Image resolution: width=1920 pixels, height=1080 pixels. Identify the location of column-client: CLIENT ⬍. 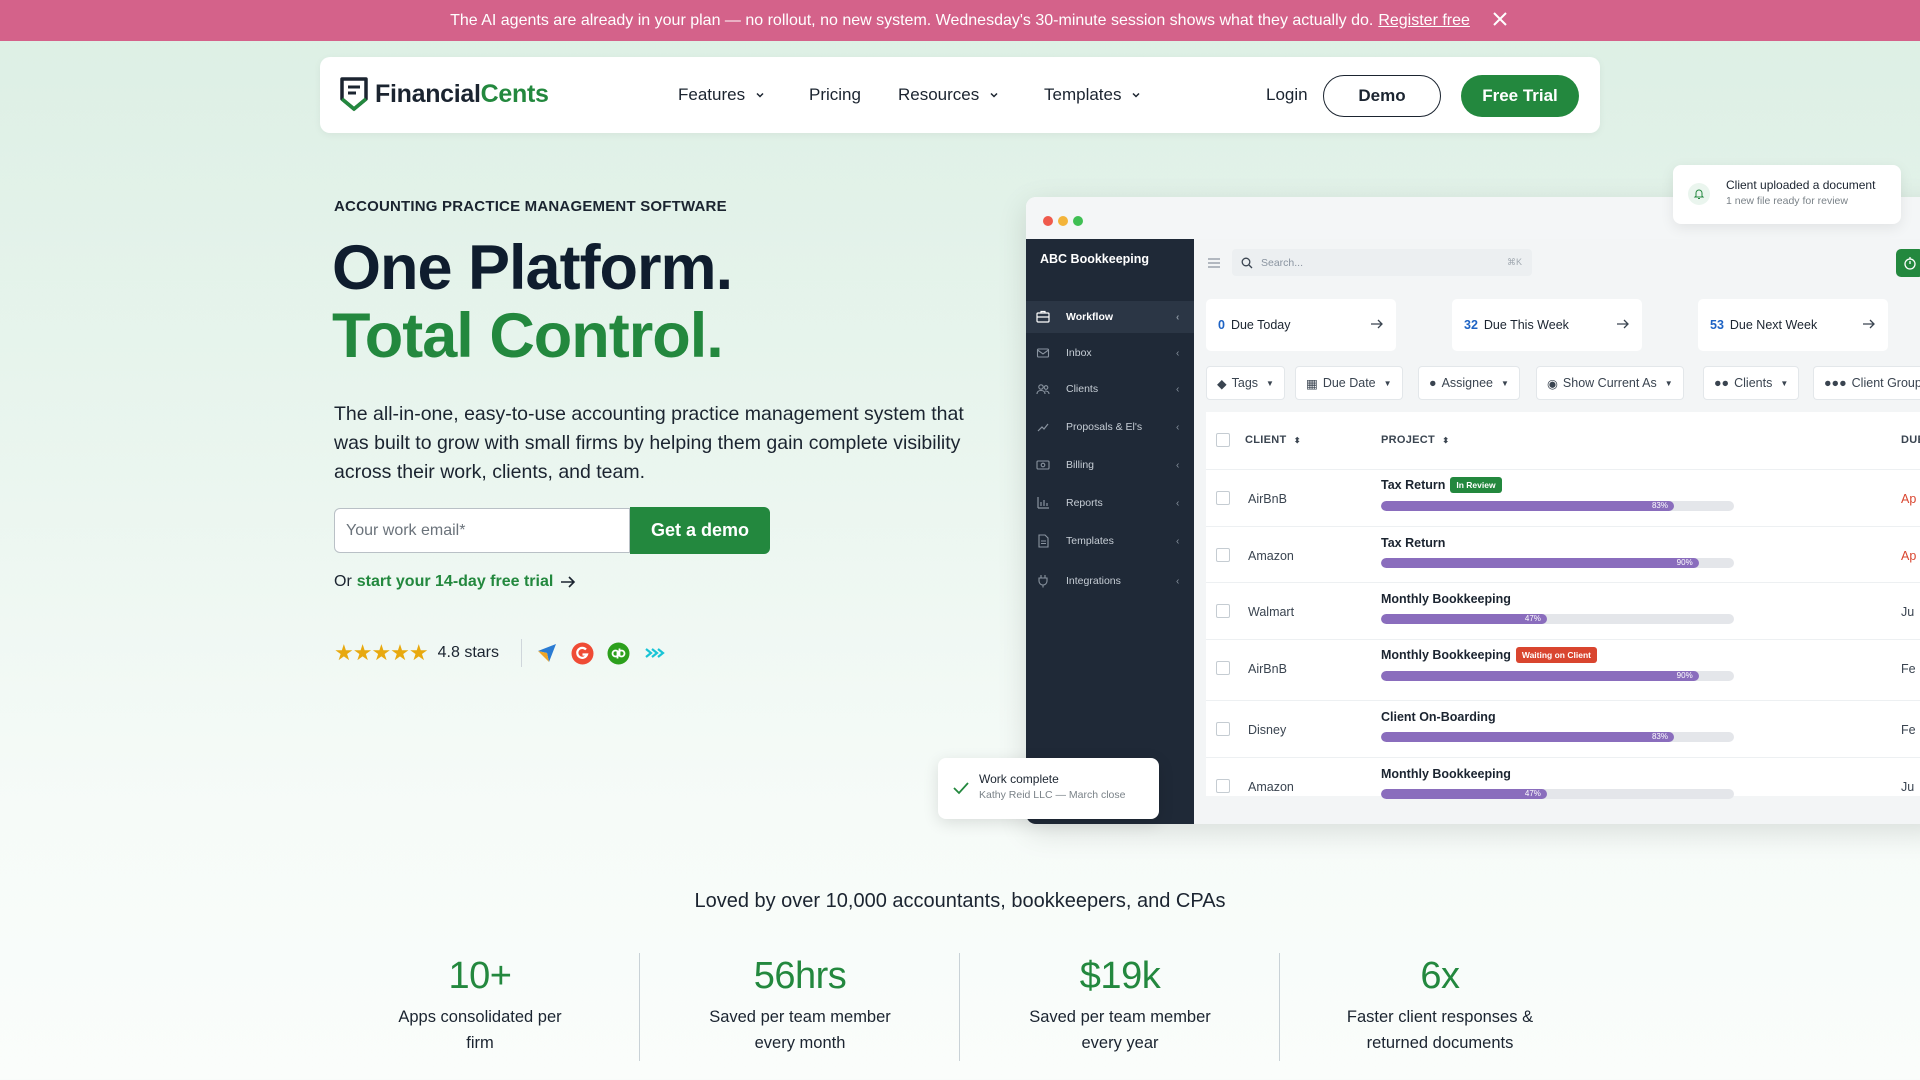
(1273, 440).